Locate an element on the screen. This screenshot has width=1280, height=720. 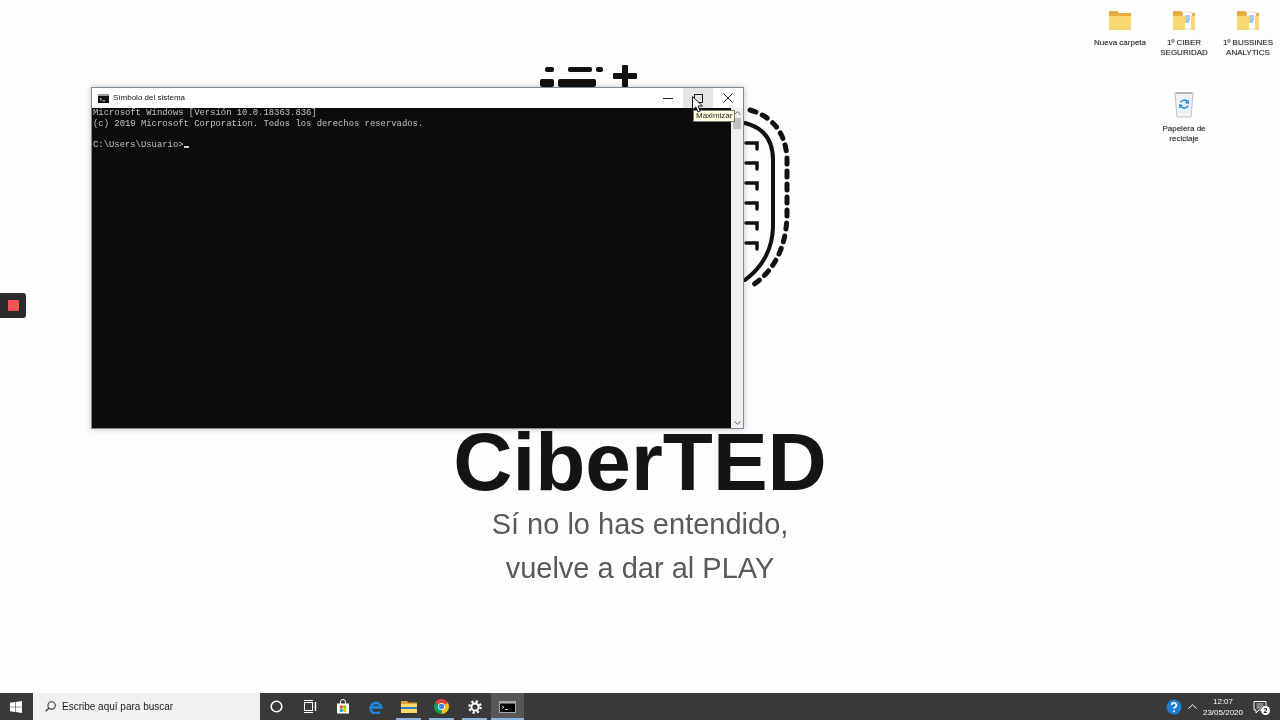
task-view-icon is located at coordinates (309, 706).